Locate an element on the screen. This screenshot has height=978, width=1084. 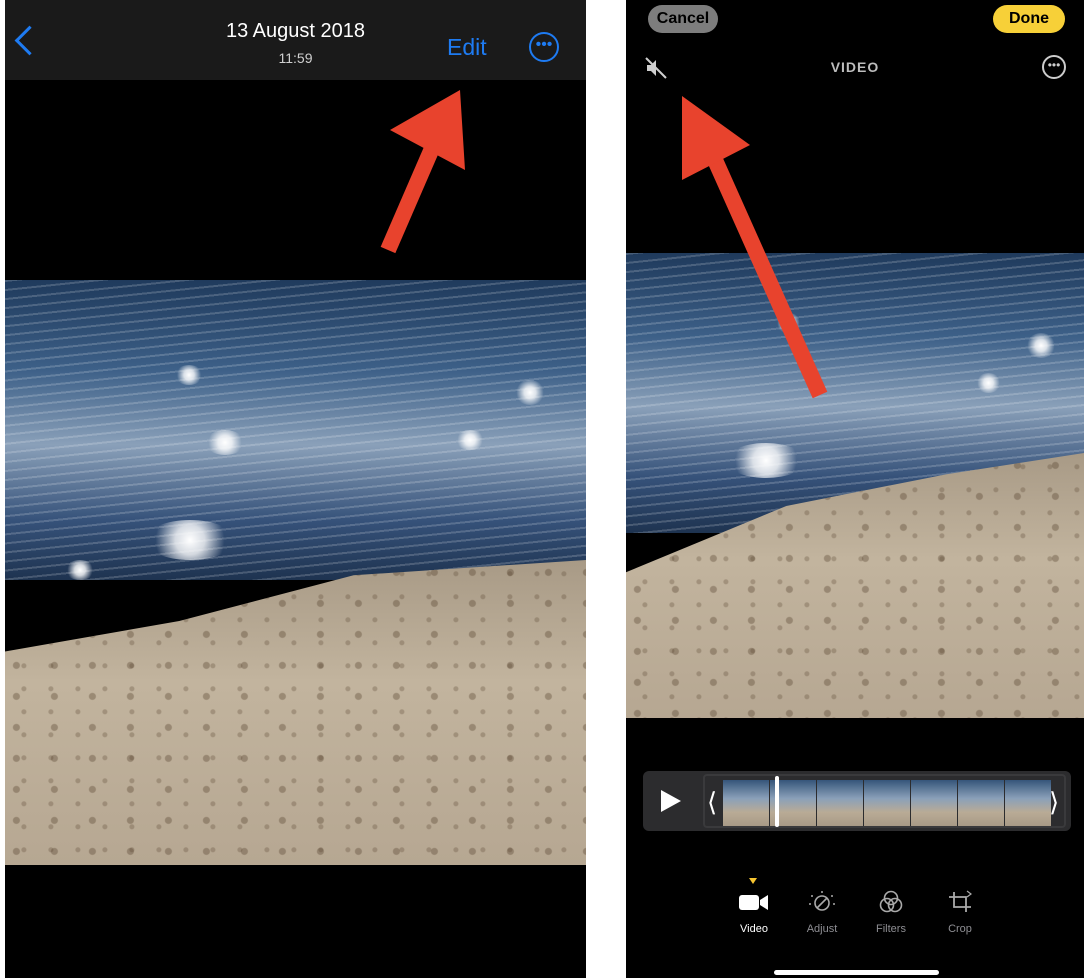
video-trim-timeline: ⟨ ⟩ is located at coordinates (857, 801).